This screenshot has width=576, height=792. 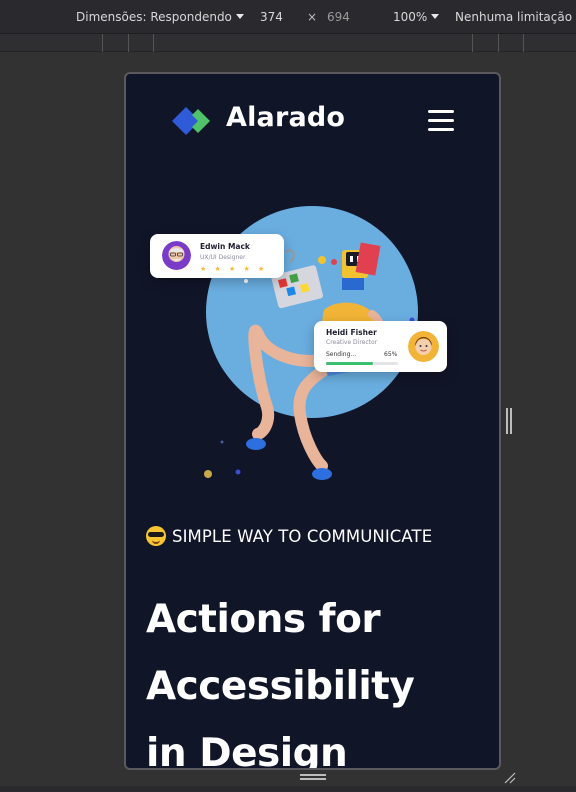 I want to click on tagline-text: SIMPLE WAY TO COMMUNICATE, so click(x=302, y=536).